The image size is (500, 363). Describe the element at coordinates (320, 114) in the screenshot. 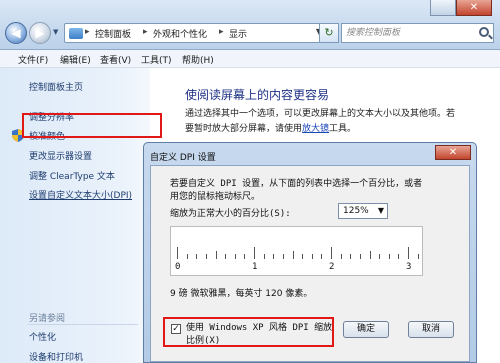

I see `page-description: 通过选择其中一个选项，可以更改屏幕上的文本大小以及其他项。若` at that location.